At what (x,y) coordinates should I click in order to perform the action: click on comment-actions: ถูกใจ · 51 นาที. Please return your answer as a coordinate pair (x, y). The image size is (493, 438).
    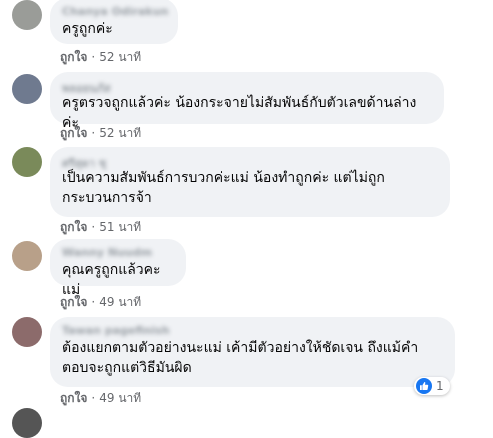
    Looking at the image, I should click on (100, 227).